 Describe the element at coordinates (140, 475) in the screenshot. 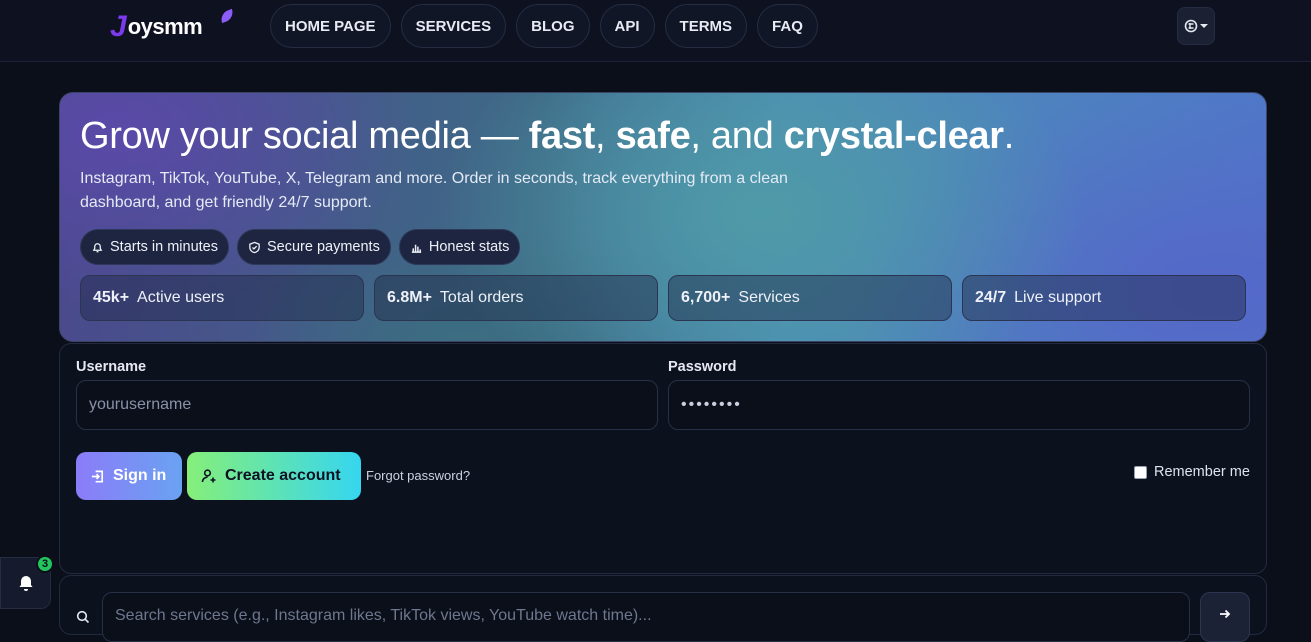

I see `sign-in-label: Sign in` at that location.